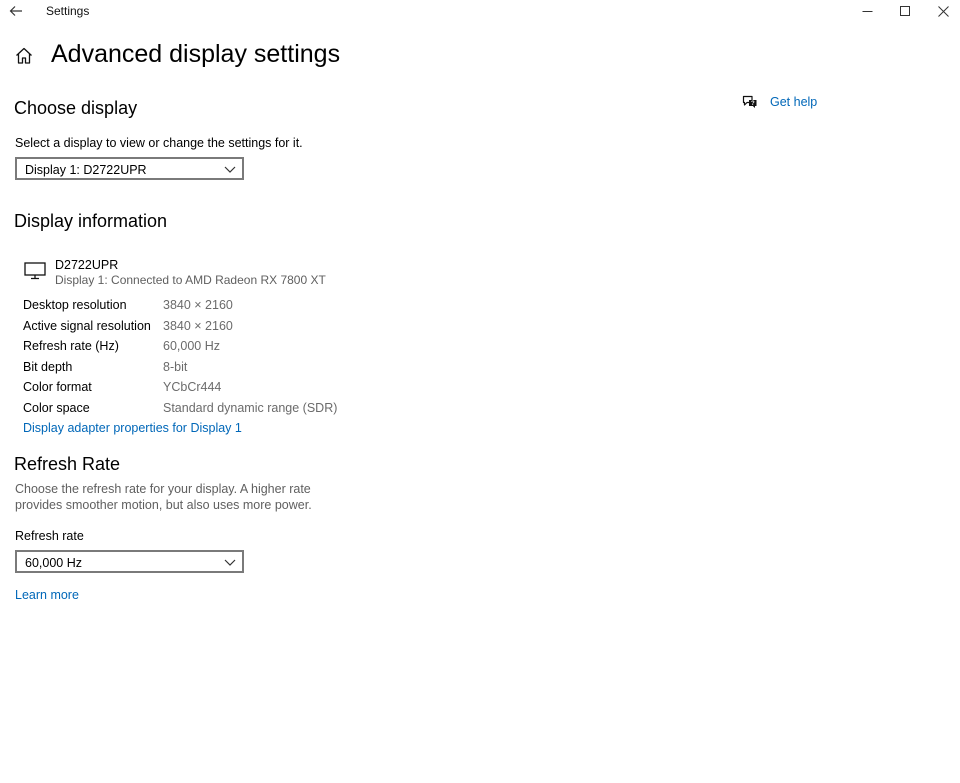 This screenshot has height=783, width=960. Describe the element at coordinates (480, 11) in the screenshot. I see `title-bar: Settings` at that location.